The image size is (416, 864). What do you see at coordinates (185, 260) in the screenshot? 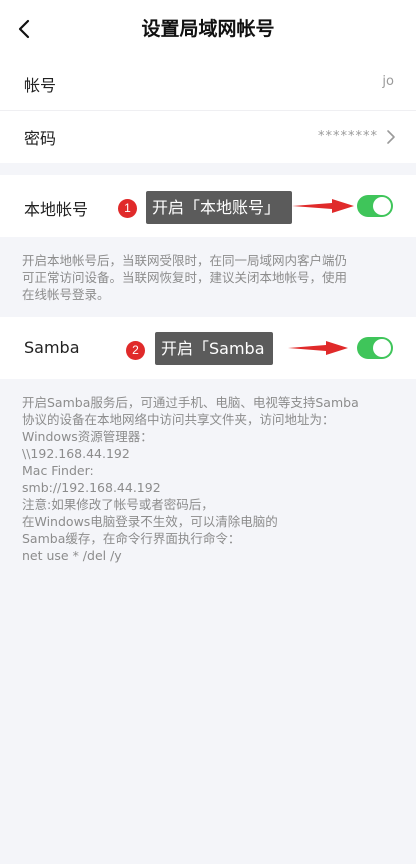
I see `description-line: 开启本地帐号后，当联网受限时，在同一局域网内客户端仍` at bounding box center [185, 260].